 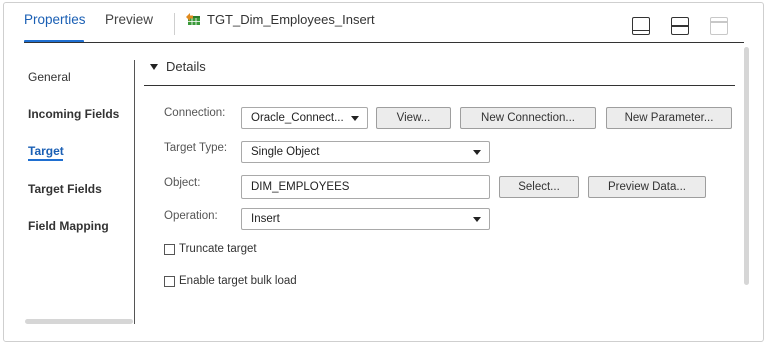 What do you see at coordinates (193, 19) in the screenshot?
I see `target-table-icon` at bounding box center [193, 19].